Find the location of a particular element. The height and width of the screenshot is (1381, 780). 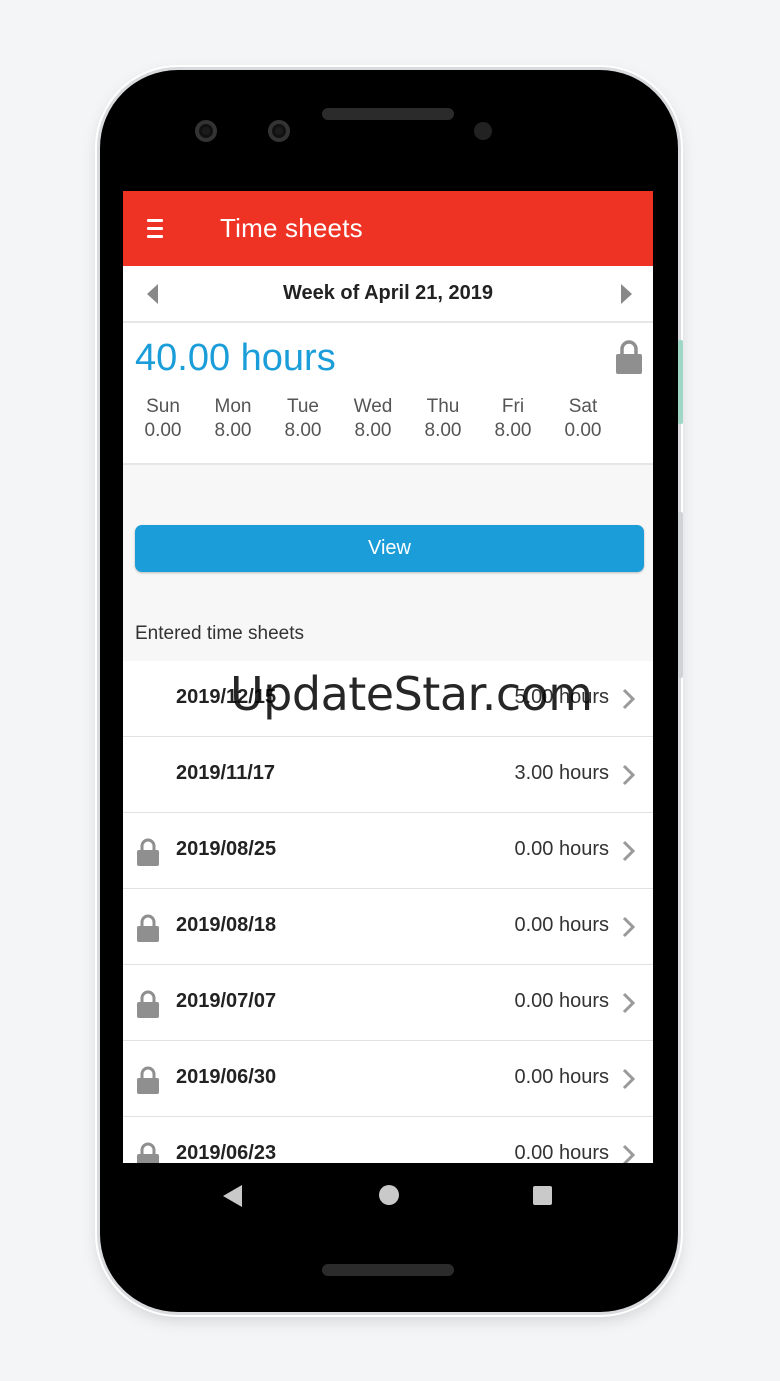

view-button: View is located at coordinates (389, 548).